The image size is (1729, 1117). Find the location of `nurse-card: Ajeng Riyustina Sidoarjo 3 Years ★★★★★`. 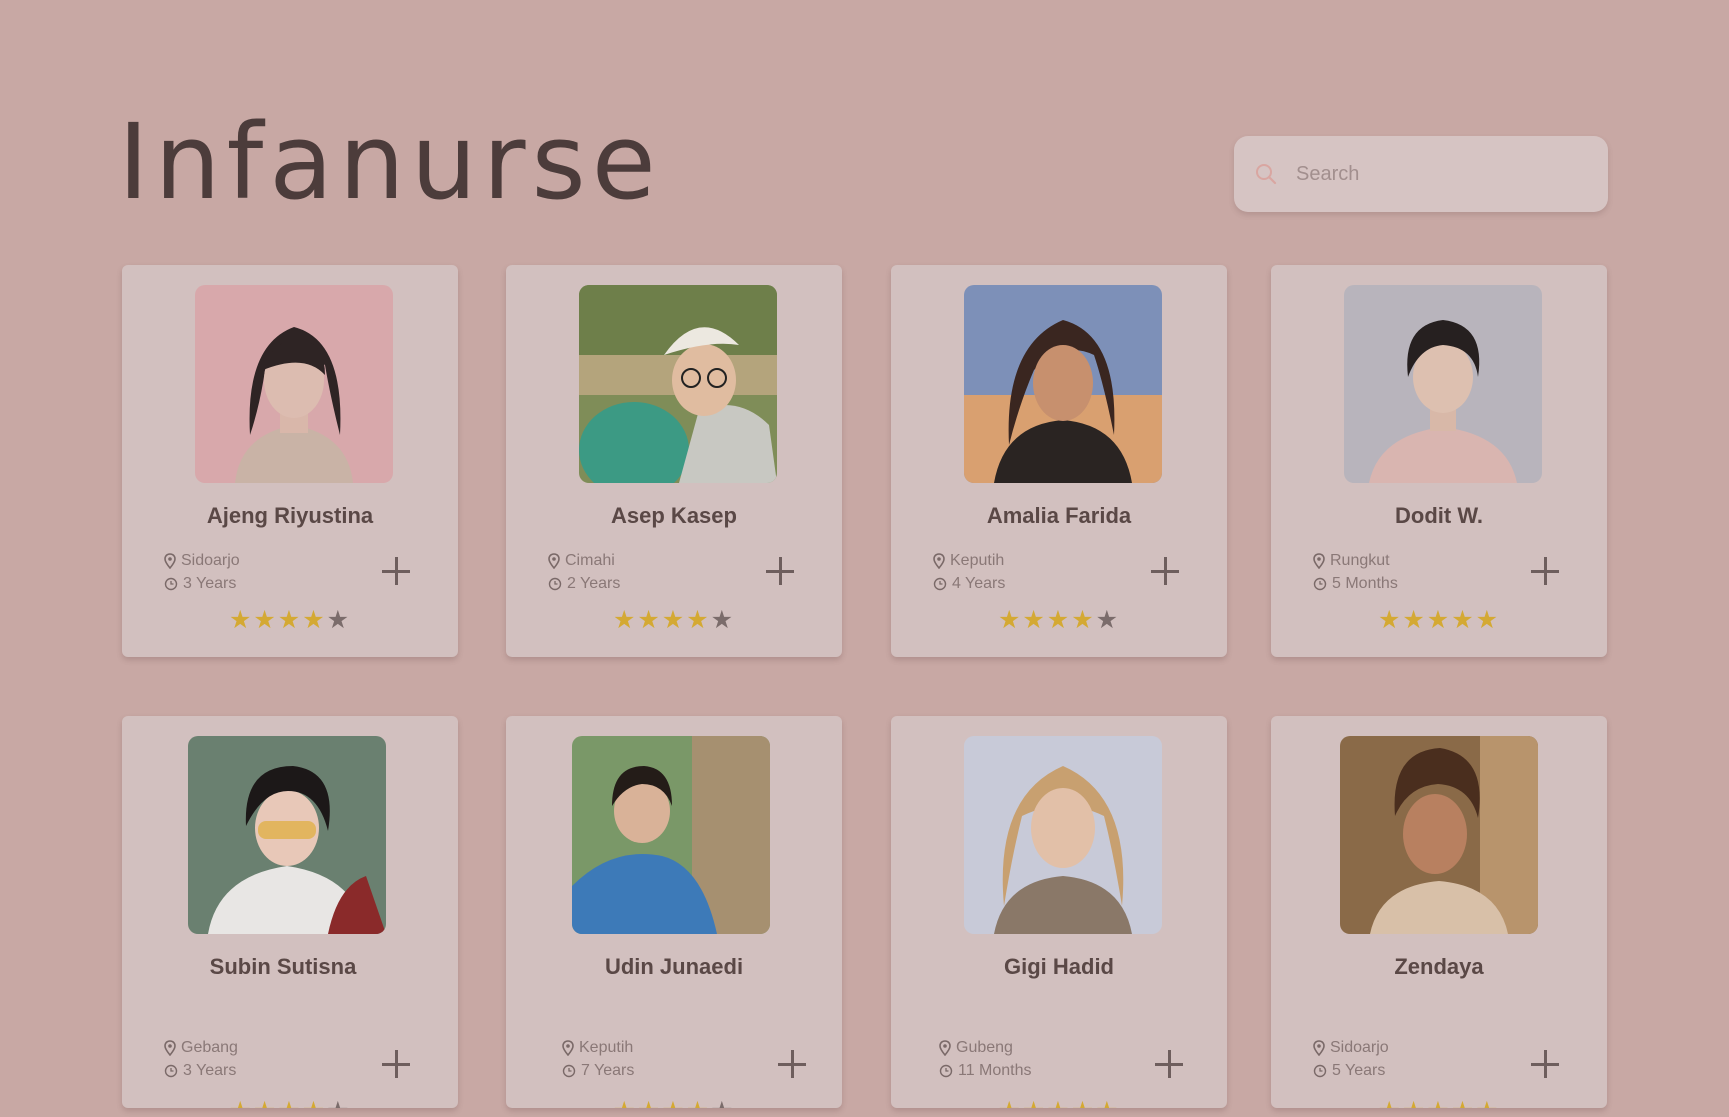

nurse-card: Ajeng Riyustina Sidoarjo 3 Years ★★★★★ is located at coordinates (290, 461).